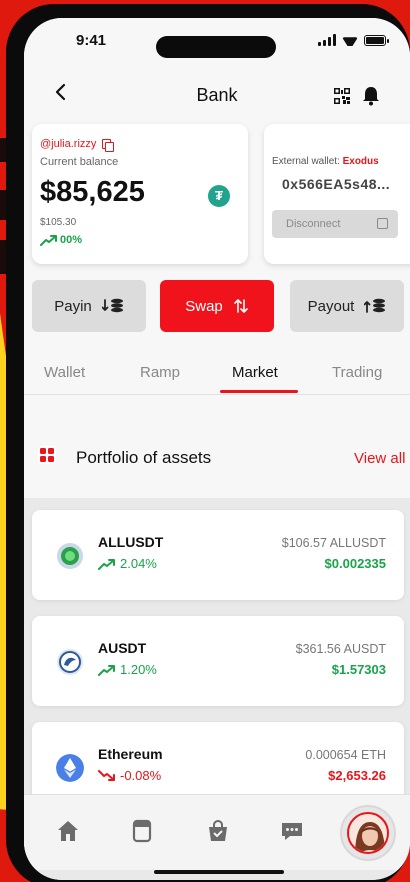 This screenshot has width=410, height=882. What do you see at coordinates (112, 305) in the screenshot?
I see `coin-stack-in-icon` at bounding box center [112, 305].